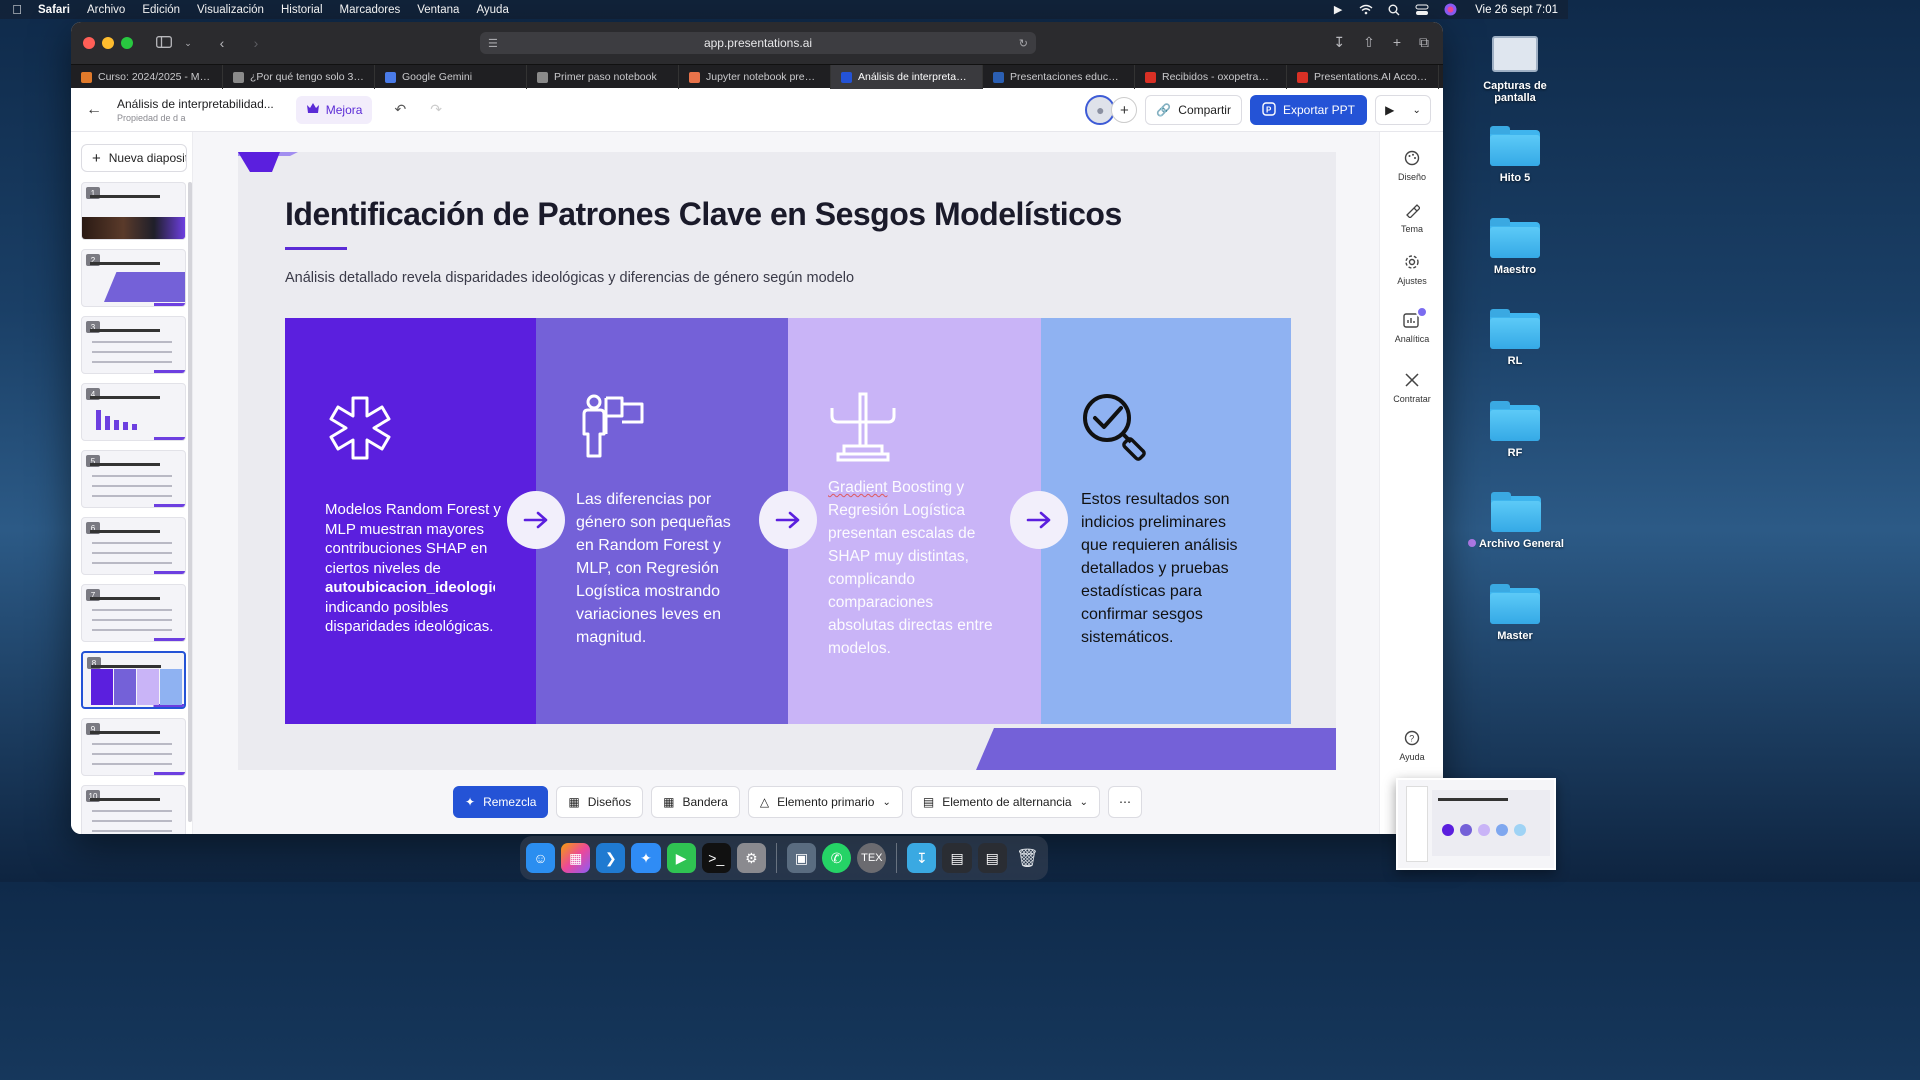 This screenshot has height=1080, width=1920. Describe the element at coordinates (400, 109) in the screenshot. I see `undo-icon: ↶` at that location.